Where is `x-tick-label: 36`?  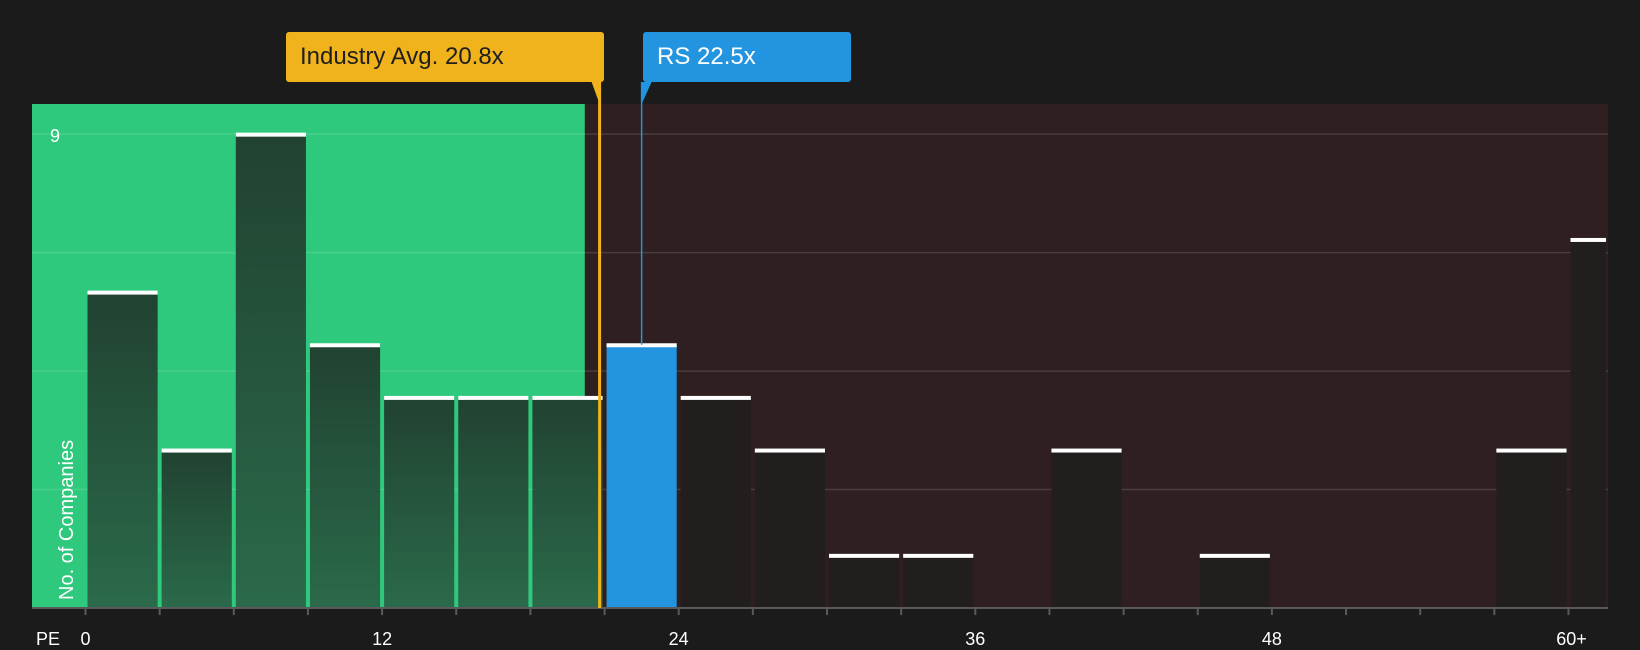 x-tick-label: 36 is located at coordinates (975, 639).